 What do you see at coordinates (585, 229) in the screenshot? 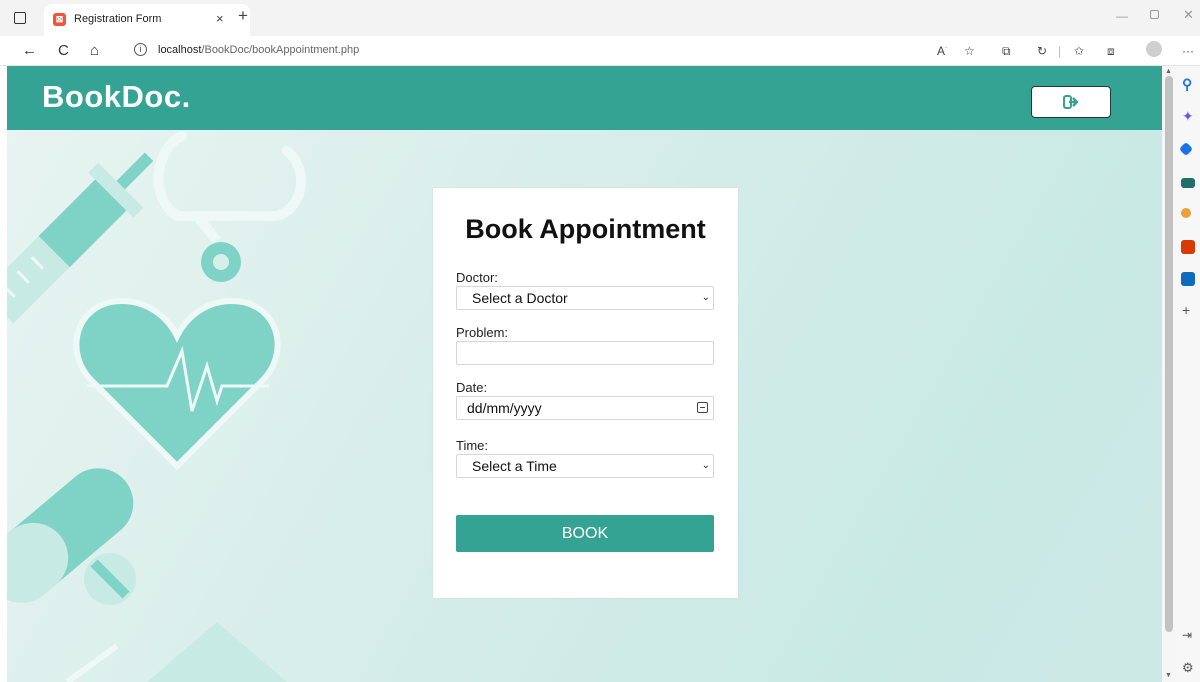
I see `form-title: Book Appointment` at bounding box center [585, 229].